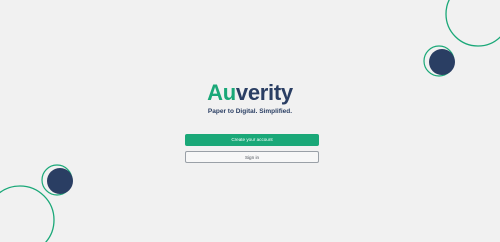 This screenshot has width=500, height=242. What do you see at coordinates (252, 157) in the screenshot?
I see `sign-in-button: Sign in` at bounding box center [252, 157].